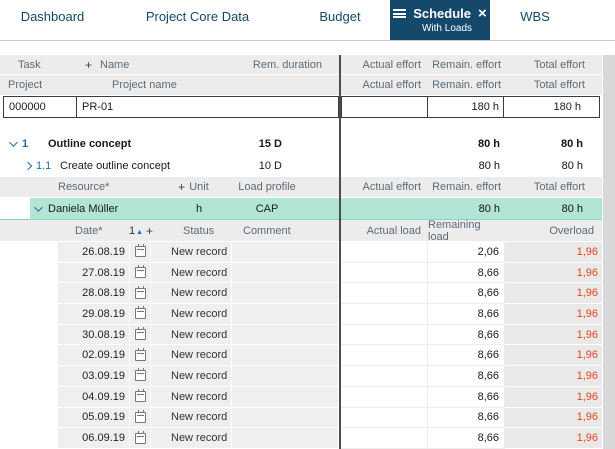 The width and height of the screenshot is (615, 449). What do you see at coordinates (94, 252) in the screenshot?
I see `date-cell: 26.08.19` at bounding box center [94, 252].